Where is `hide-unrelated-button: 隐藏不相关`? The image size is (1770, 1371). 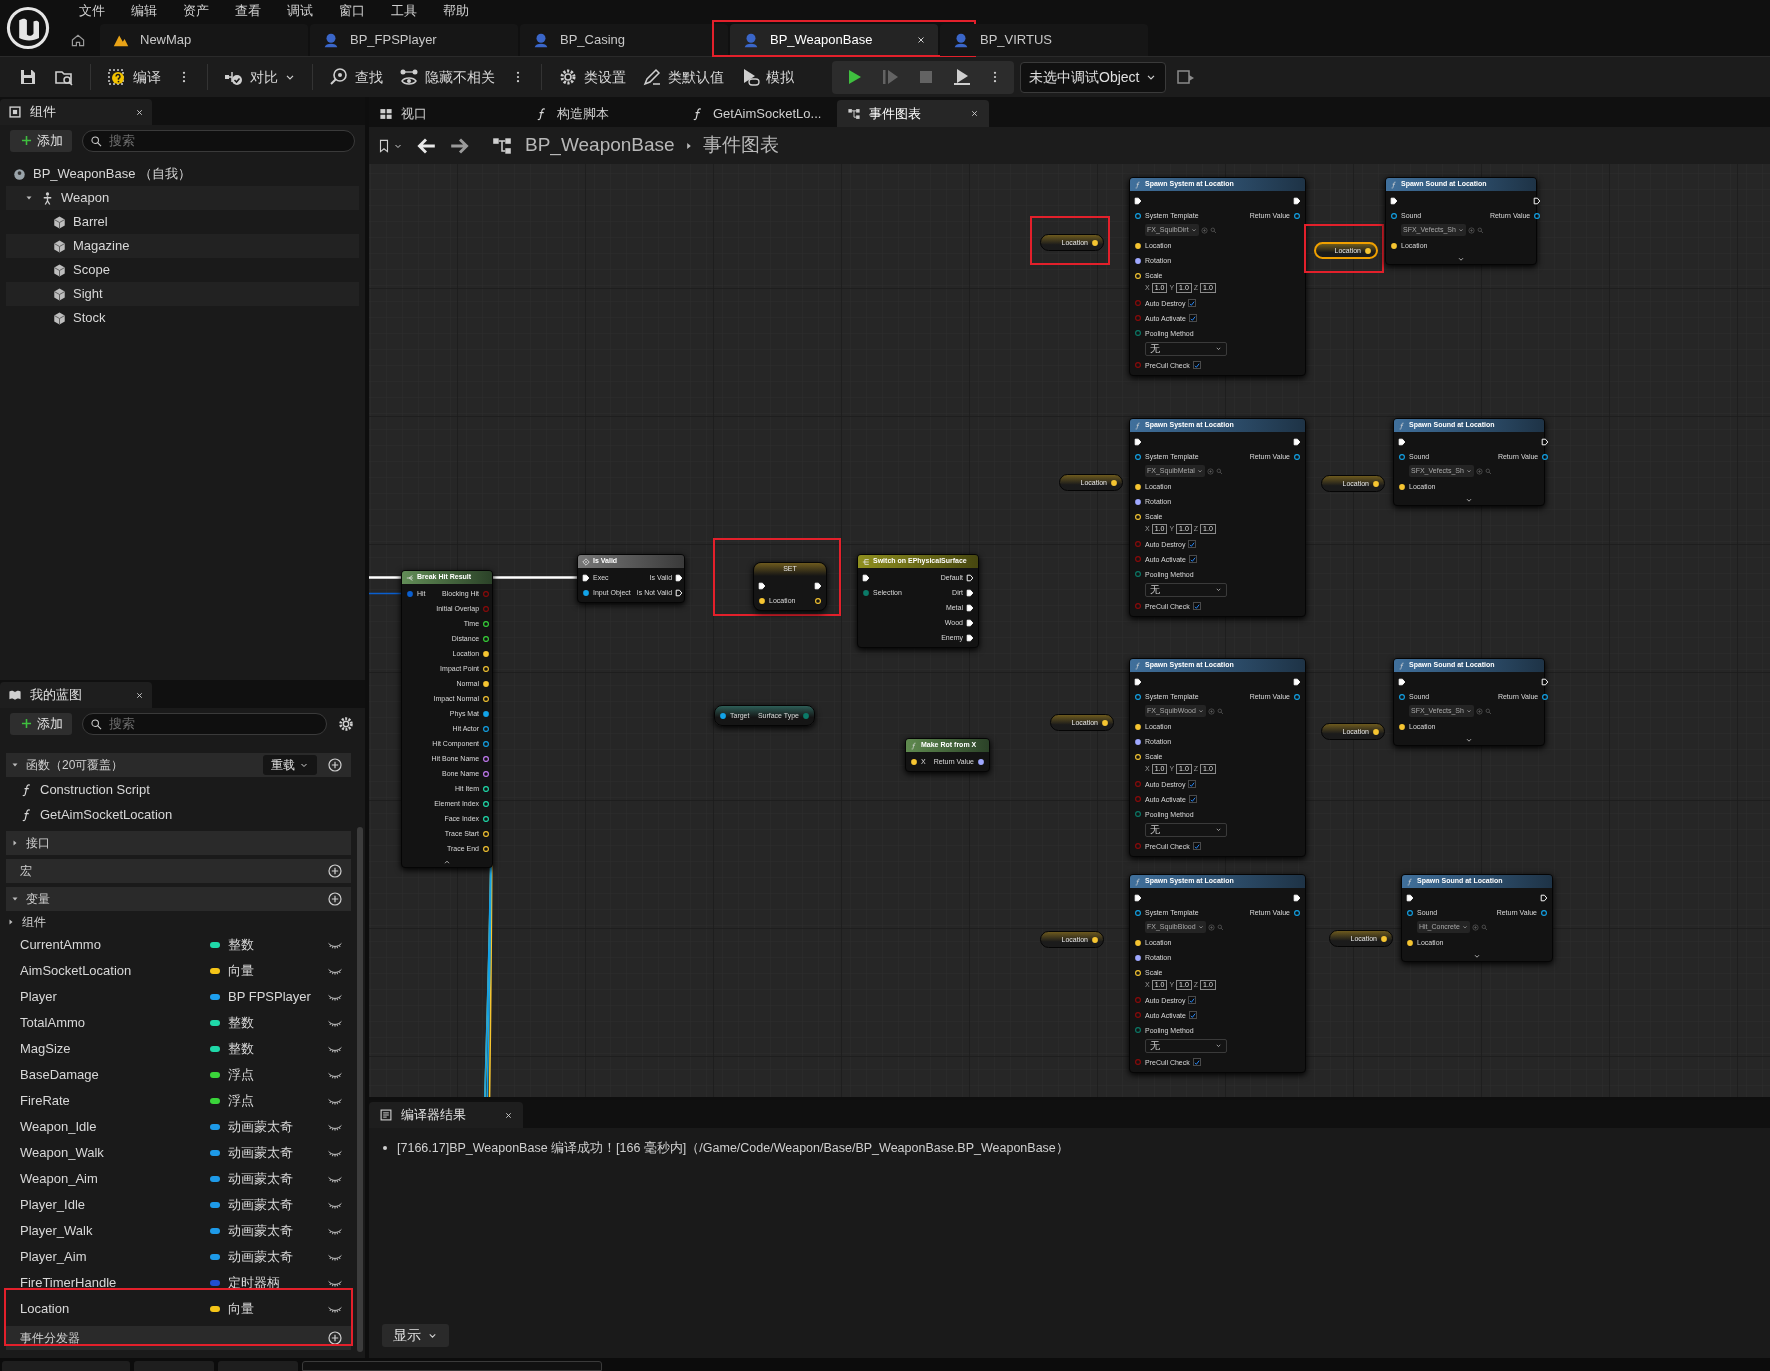 hide-unrelated-button: 隐藏不相关 is located at coordinates (447, 77).